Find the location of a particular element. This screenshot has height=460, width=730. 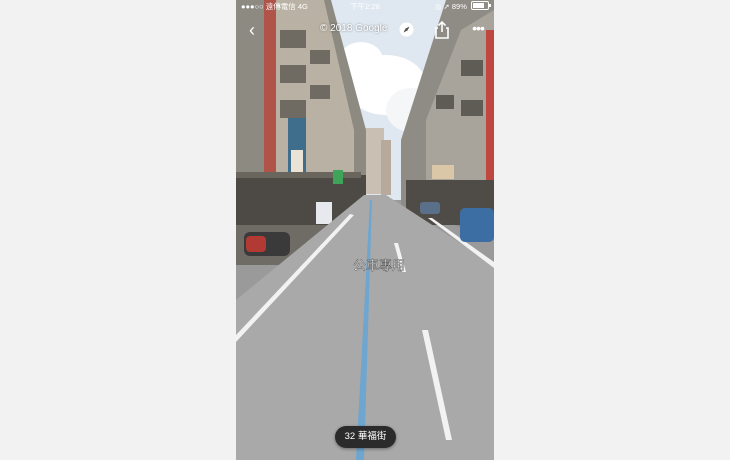

parked-car is located at coordinates (430, 208).